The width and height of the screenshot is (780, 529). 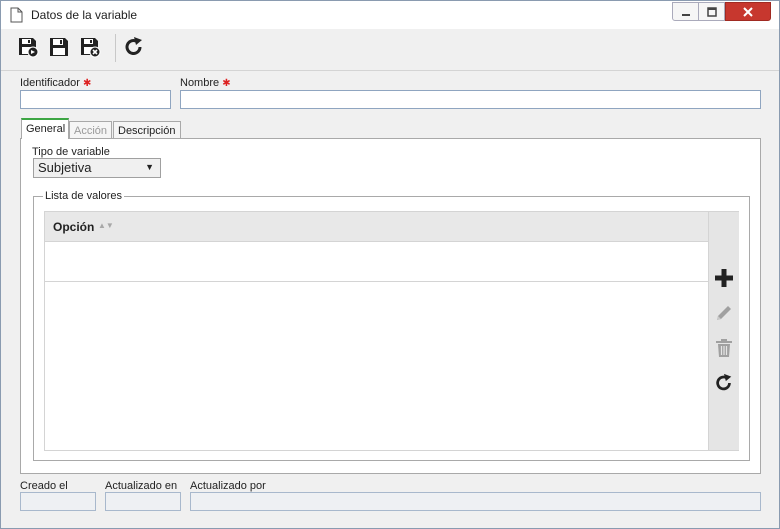 What do you see at coordinates (205, 83) in the screenshot?
I see `nombre-label: Nombre ✱` at bounding box center [205, 83].